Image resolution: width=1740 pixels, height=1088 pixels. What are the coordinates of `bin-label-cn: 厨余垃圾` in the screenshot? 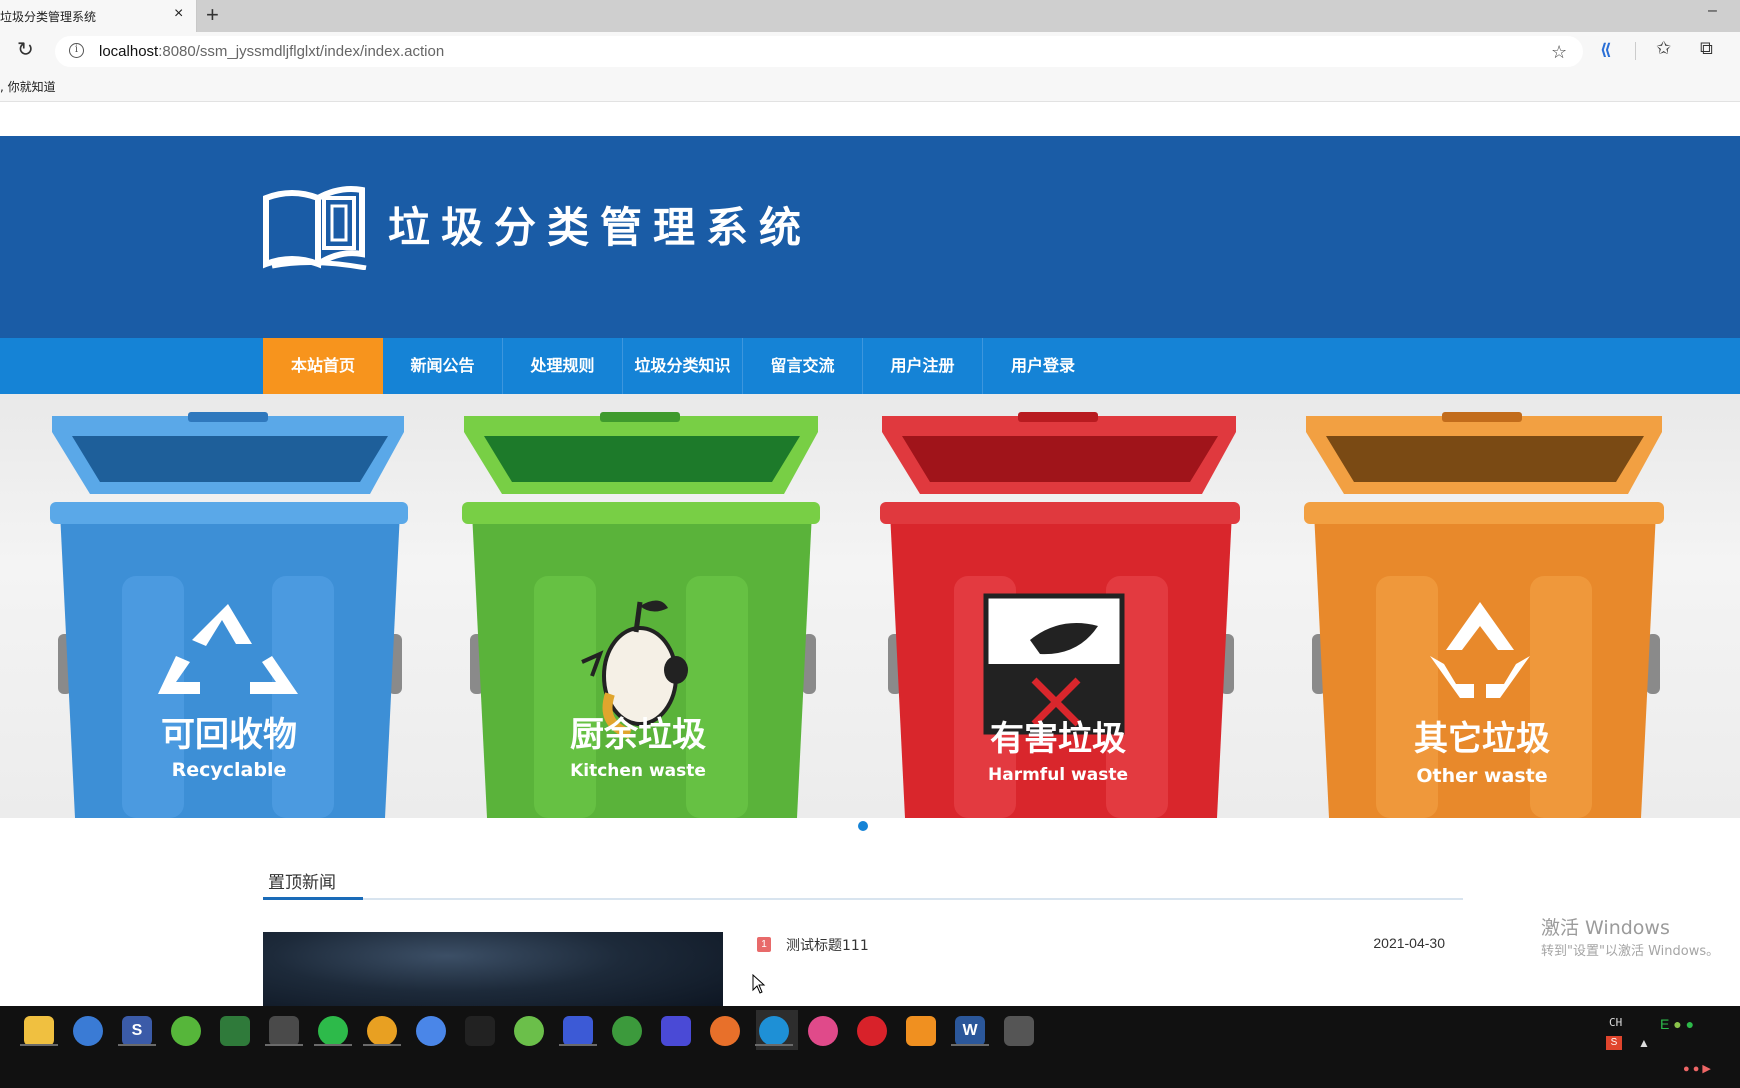 It's located at (638, 735).